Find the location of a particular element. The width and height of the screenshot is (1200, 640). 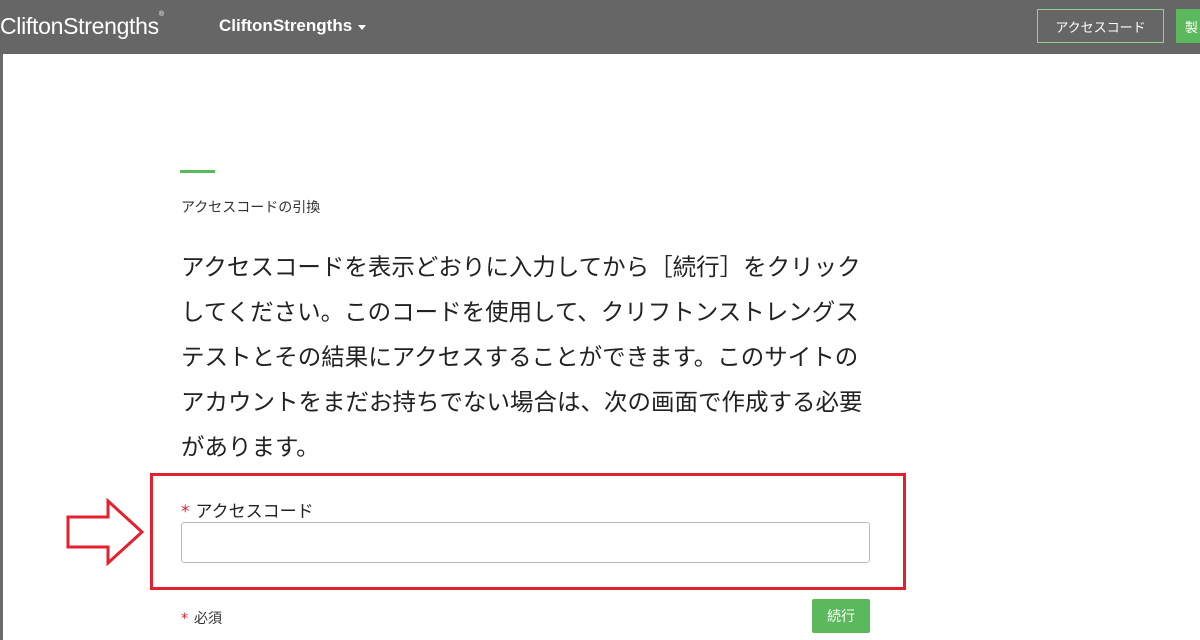

product-menu-label: CliftonStrengths is located at coordinates (286, 25).